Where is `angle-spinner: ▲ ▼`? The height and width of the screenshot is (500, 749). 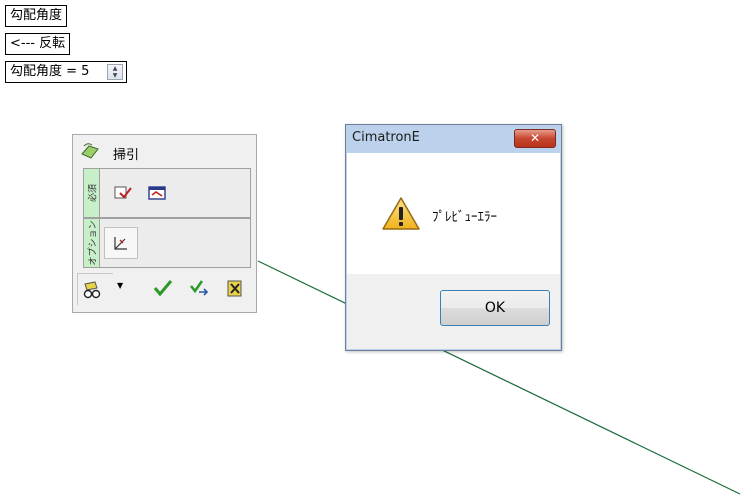 angle-spinner: ▲ ▼ is located at coordinates (115, 72).